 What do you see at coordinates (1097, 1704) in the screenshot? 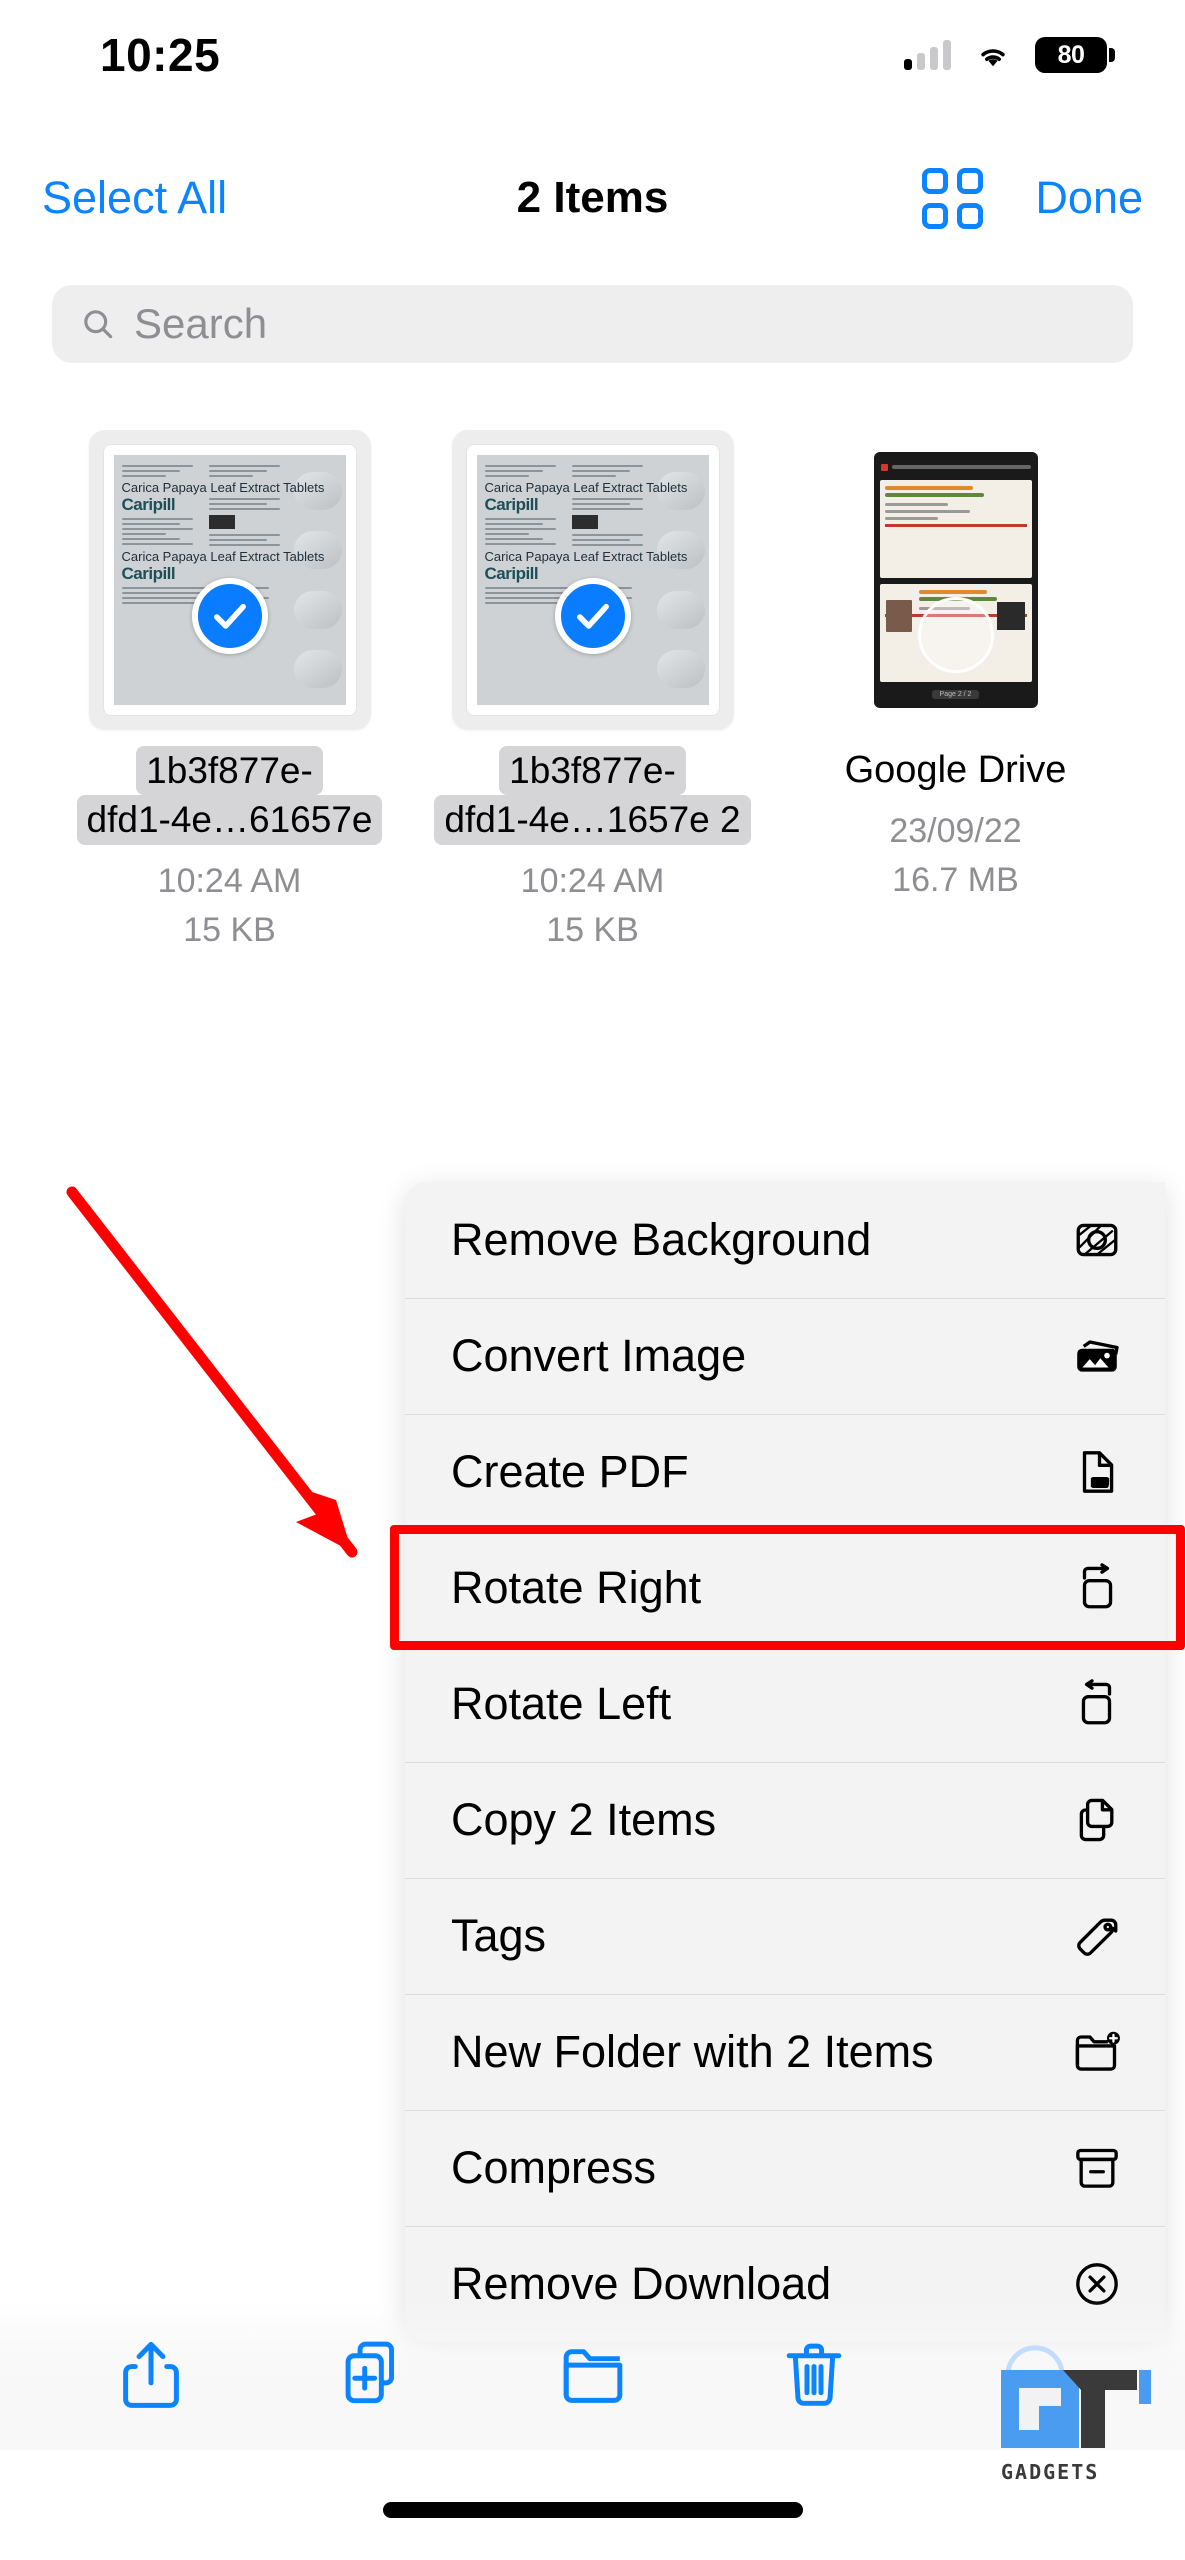
I see `rotate-left-icon` at bounding box center [1097, 1704].